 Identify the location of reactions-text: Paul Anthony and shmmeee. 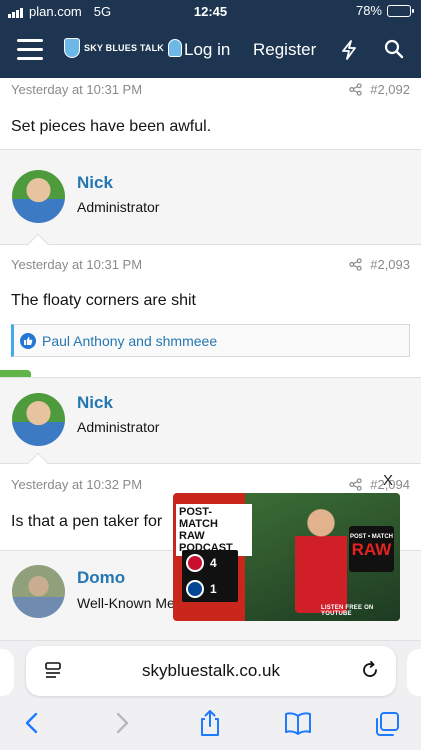
(129, 341).